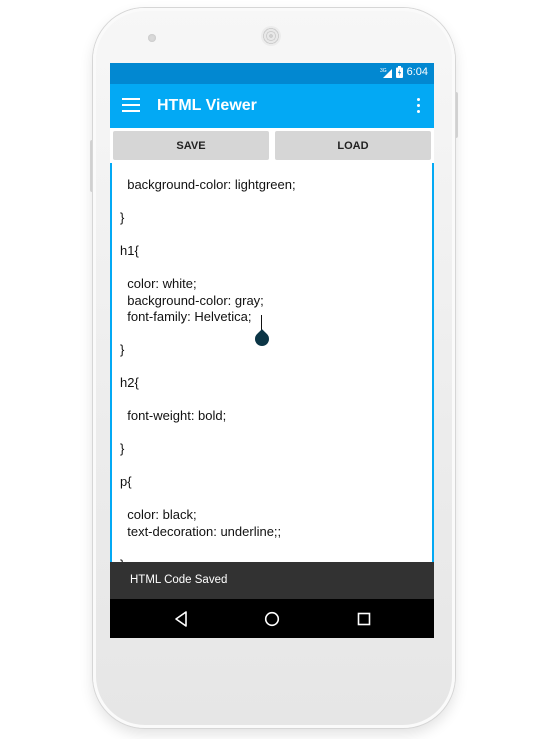 The width and height of the screenshot is (545, 739). I want to click on svg-text: 3G, so click(383, 71).